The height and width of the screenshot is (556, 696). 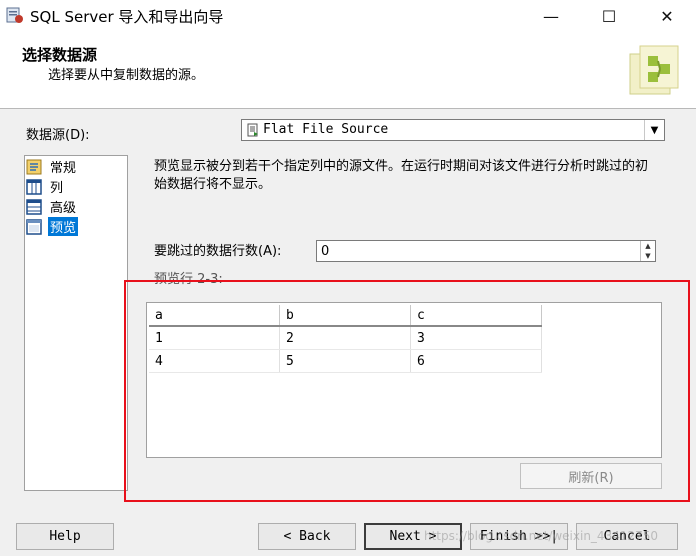 I want to click on nav-item-label: 常规, so click(x=63, y=168).